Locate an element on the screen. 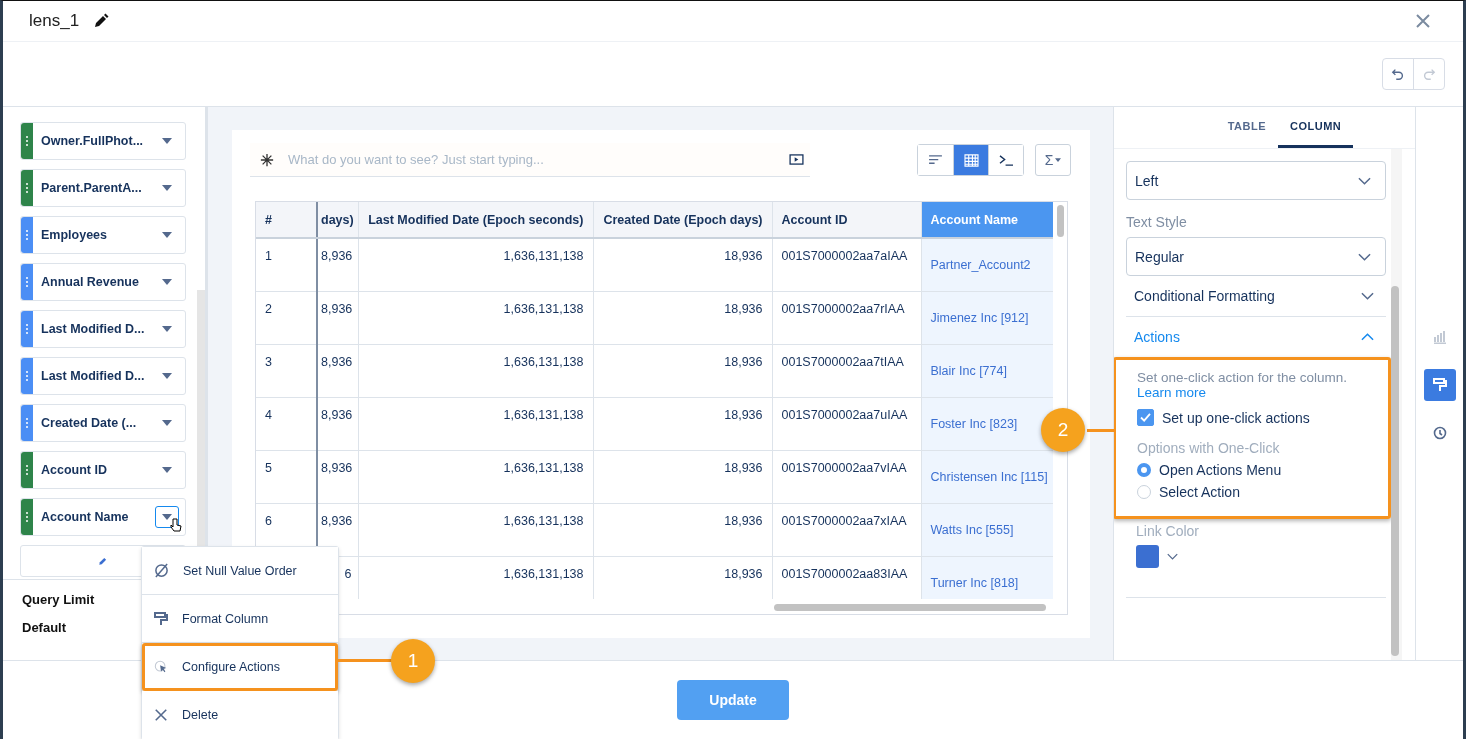 The width and height of the screenshot is (1466, 739). table-cell: 4 is located at coordinates (268, 414).